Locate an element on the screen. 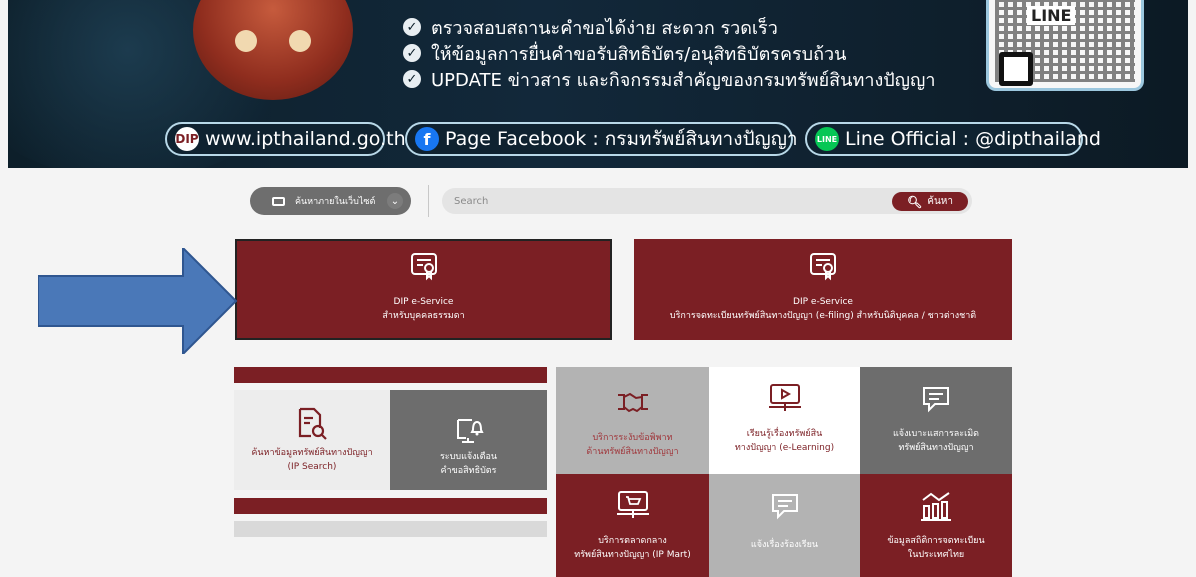 This screenshot has width=1196, height=577. eservice-person-subtitle: สำหรับบุคคลธรรมดา is located at coordinates (423, 316).